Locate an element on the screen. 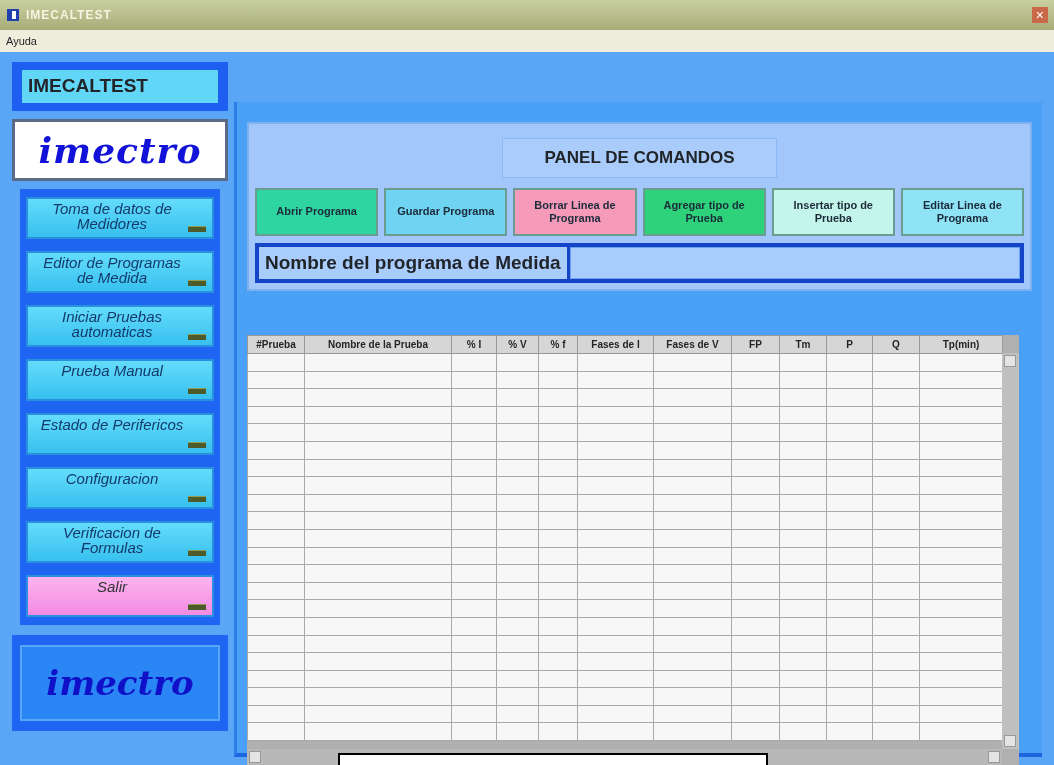 This screenshot has height=765, width=1054. column-header: P is located at coordinates (849, 344).